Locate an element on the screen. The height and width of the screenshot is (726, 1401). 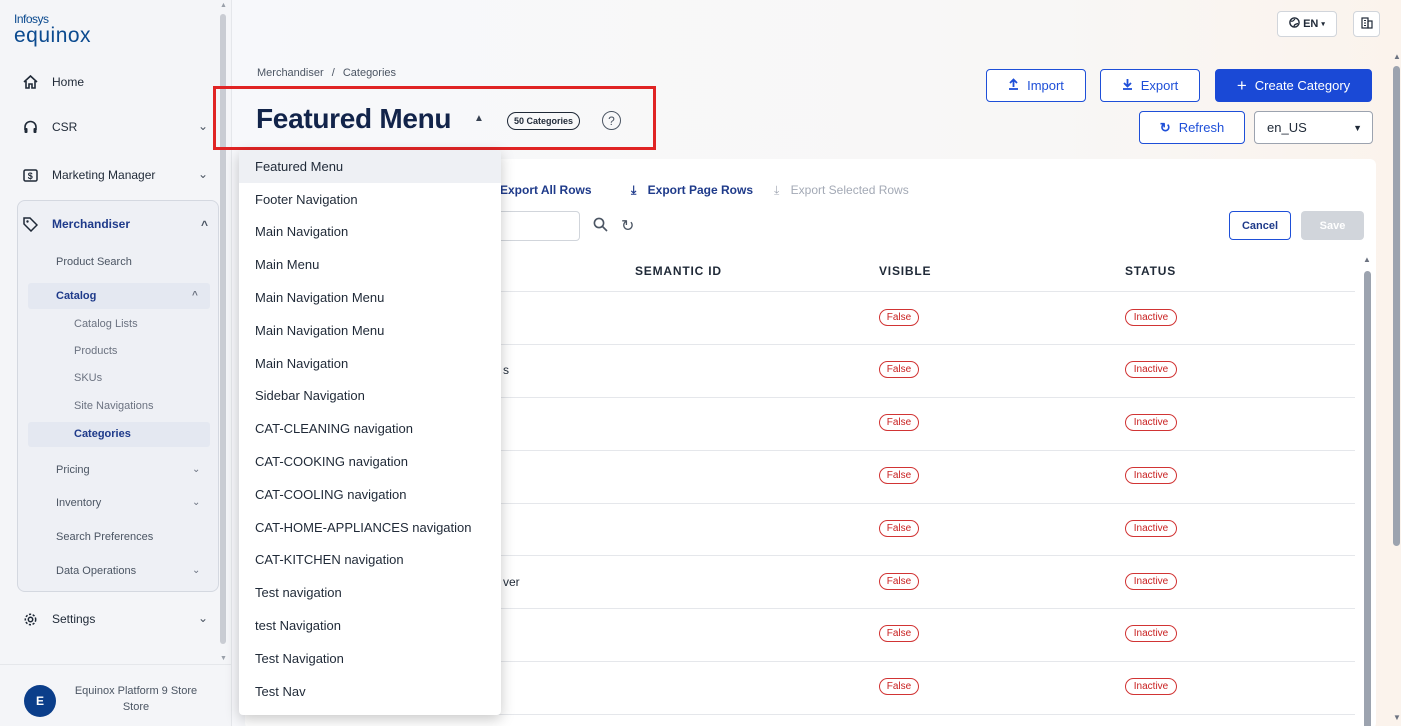
breadcrumb: Merchandiser / Categories is located at coordinates (326, 73).